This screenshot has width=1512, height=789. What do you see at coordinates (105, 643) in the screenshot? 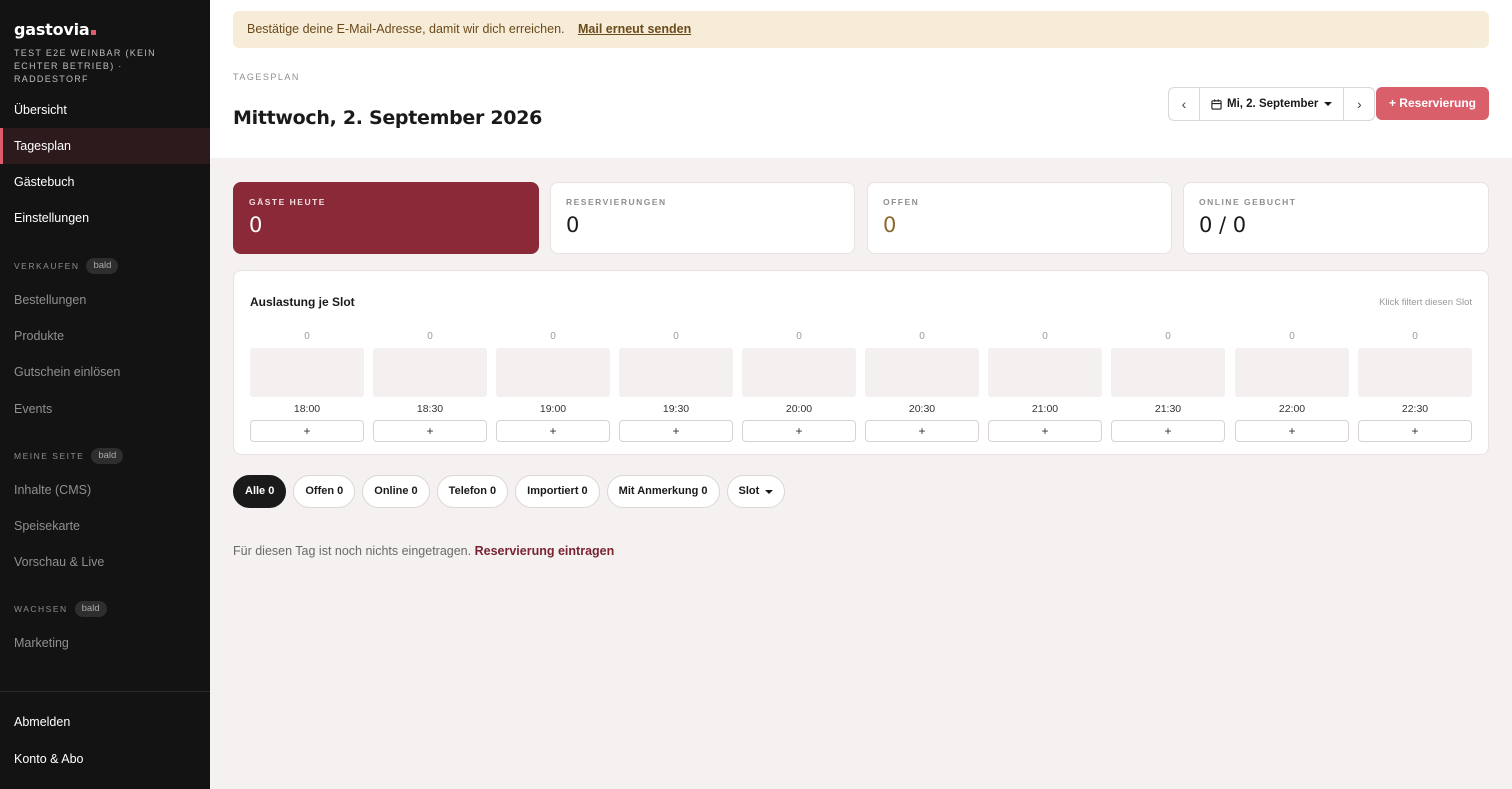
I see `sidebar-item-marketing: Marketing` at bounding box center [105, 643].